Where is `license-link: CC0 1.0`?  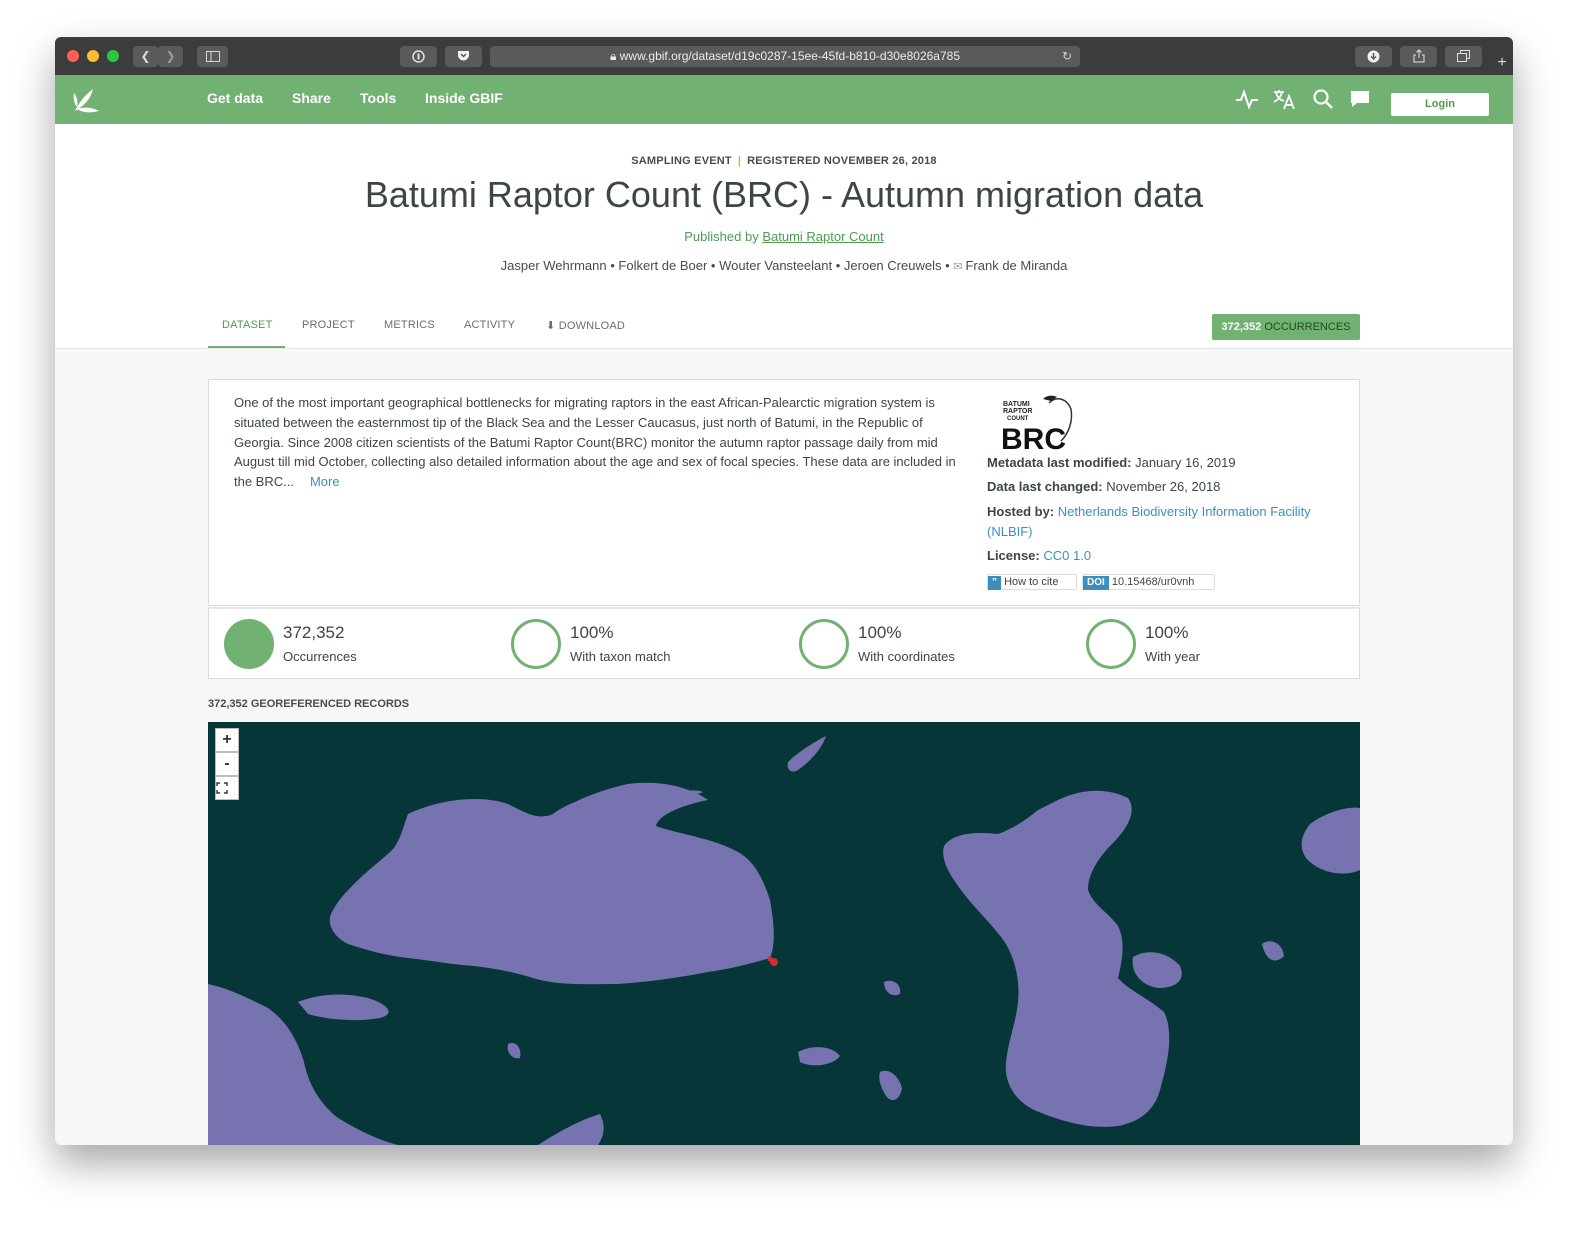 license-link: CC0 1.0 is located at coordinates (1067, 555).